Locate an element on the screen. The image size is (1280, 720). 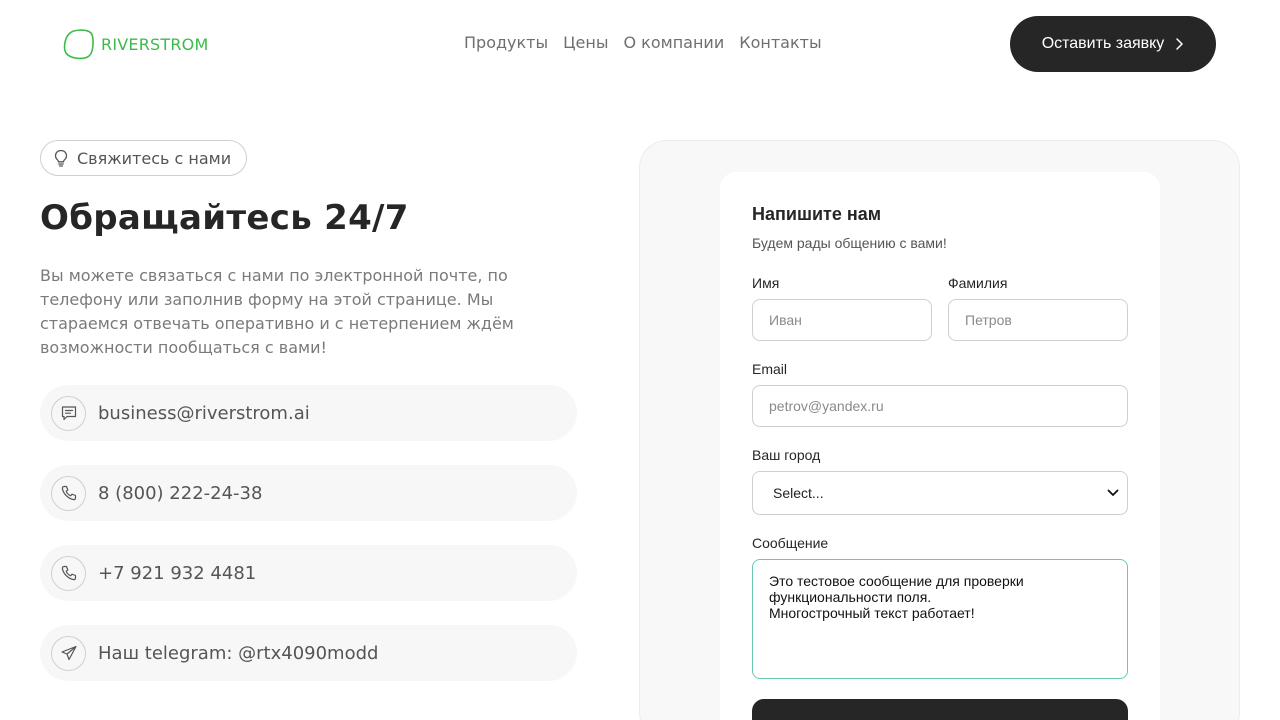
contact-telegram: Наш telegram: @rtx4090modd is located at coordinates (308, 653).